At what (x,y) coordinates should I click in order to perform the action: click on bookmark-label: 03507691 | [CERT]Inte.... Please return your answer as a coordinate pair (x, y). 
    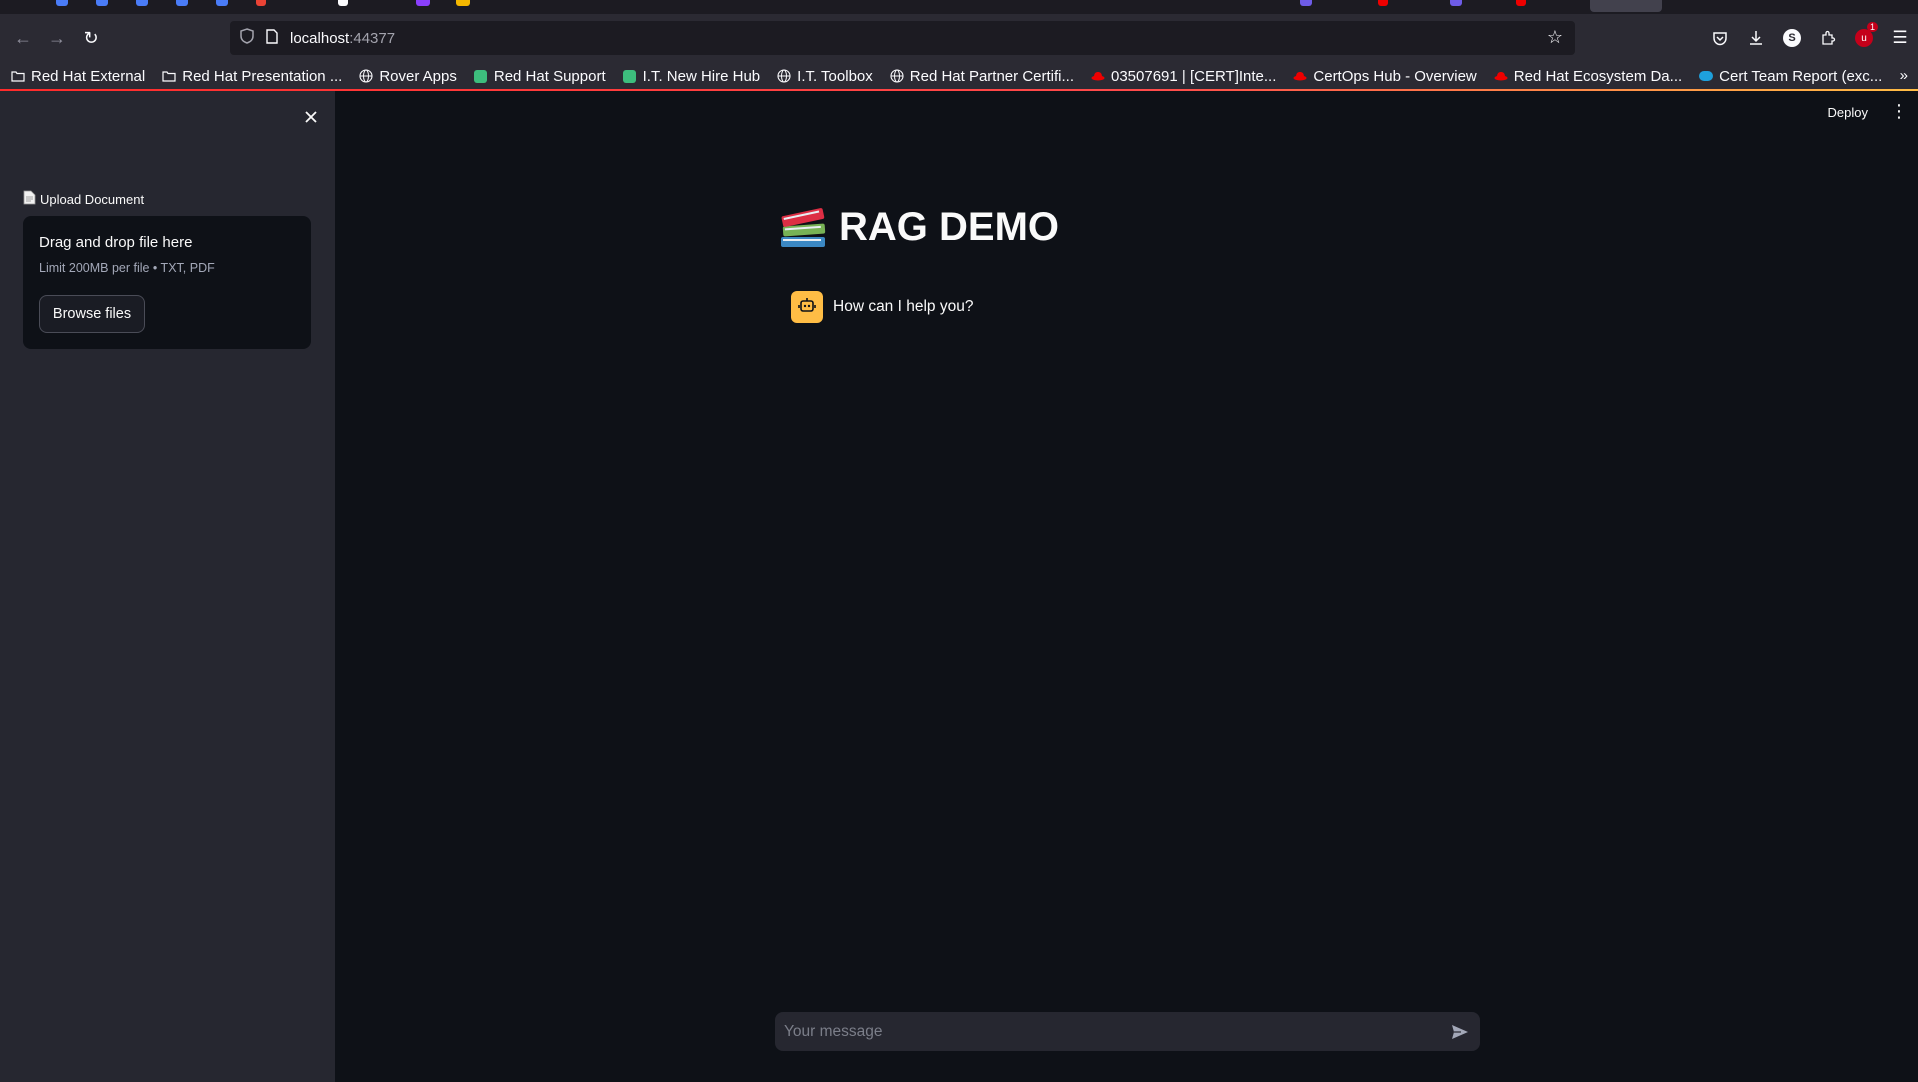
    Looking at the image, I should click on (1194, 76).